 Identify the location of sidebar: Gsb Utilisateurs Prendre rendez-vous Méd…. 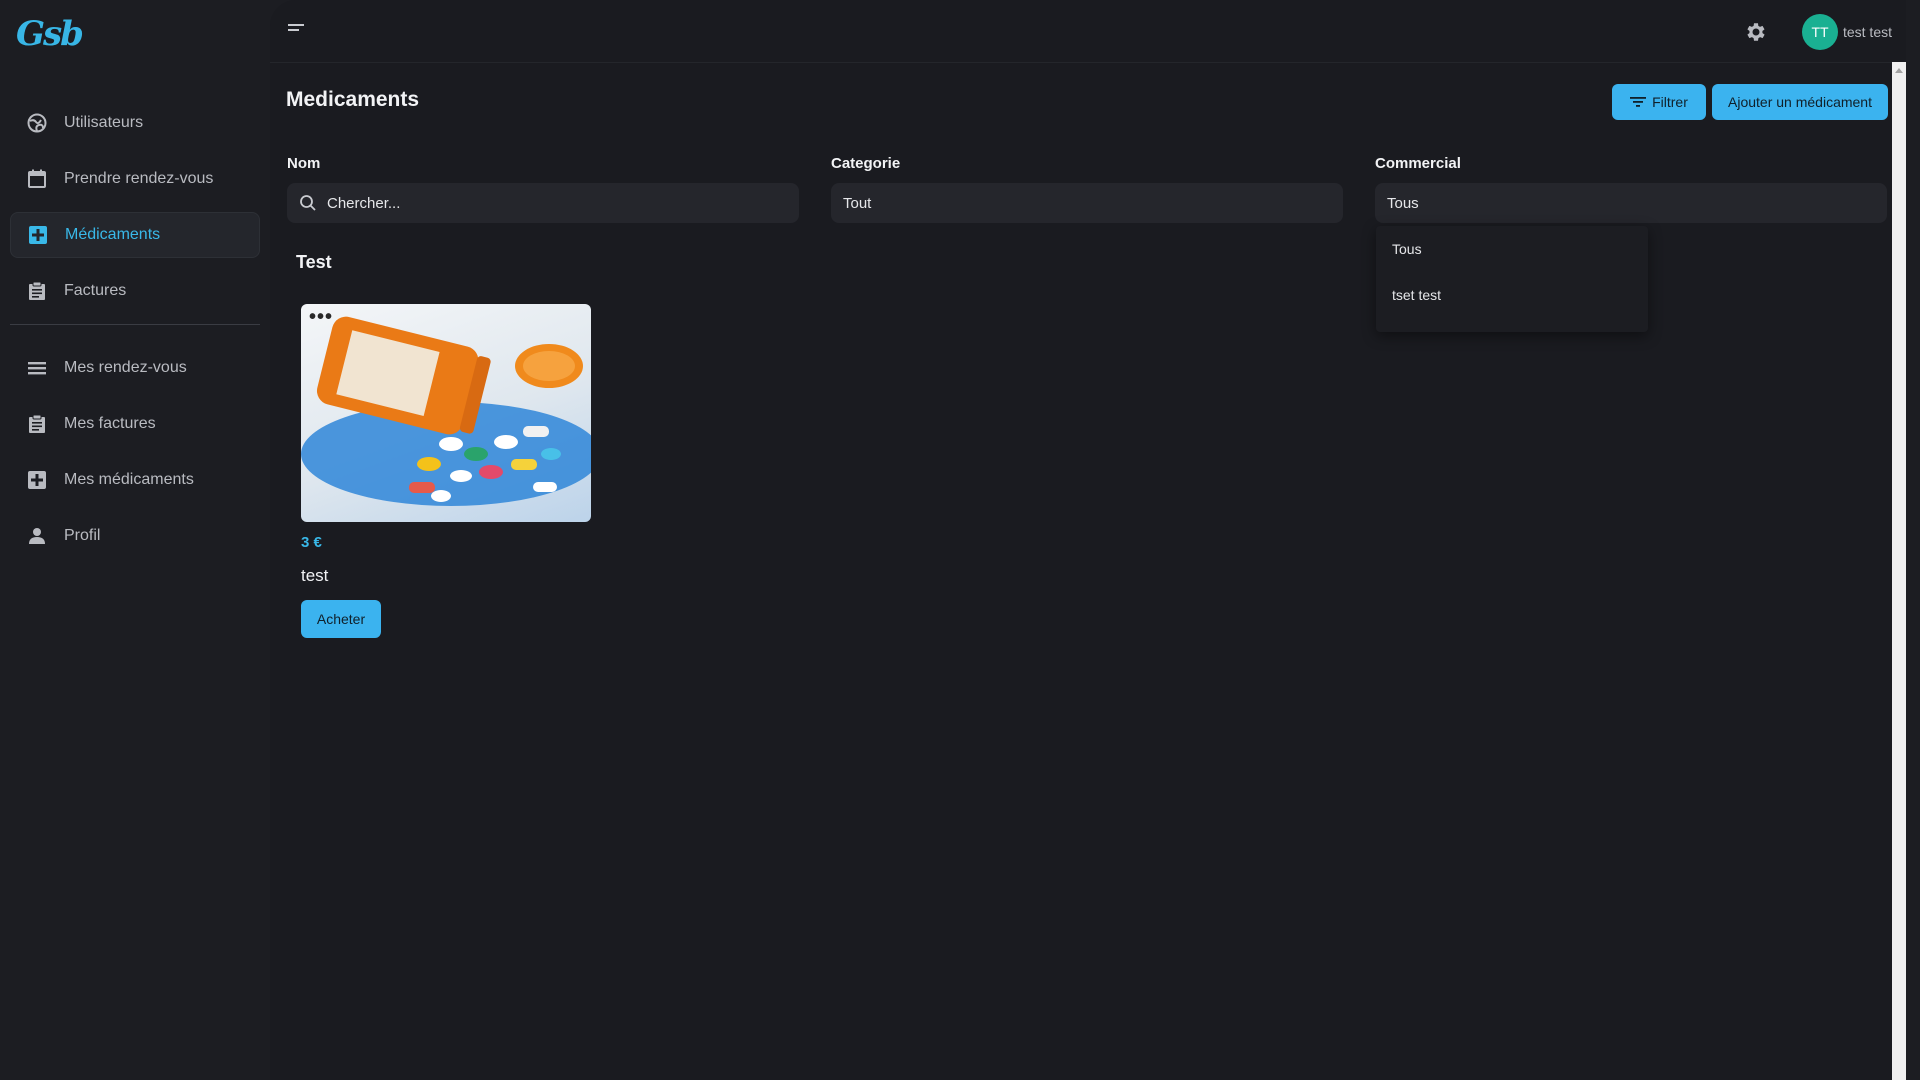
(135, 540).